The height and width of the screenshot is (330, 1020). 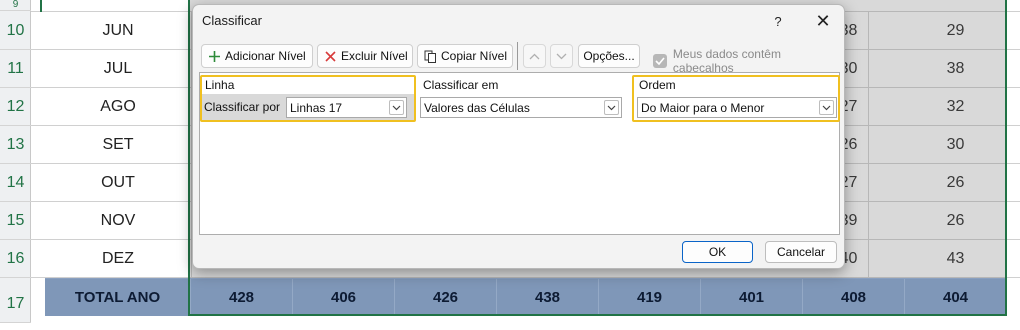 I want to click on total-value: 438, so click(x=548, y=297).